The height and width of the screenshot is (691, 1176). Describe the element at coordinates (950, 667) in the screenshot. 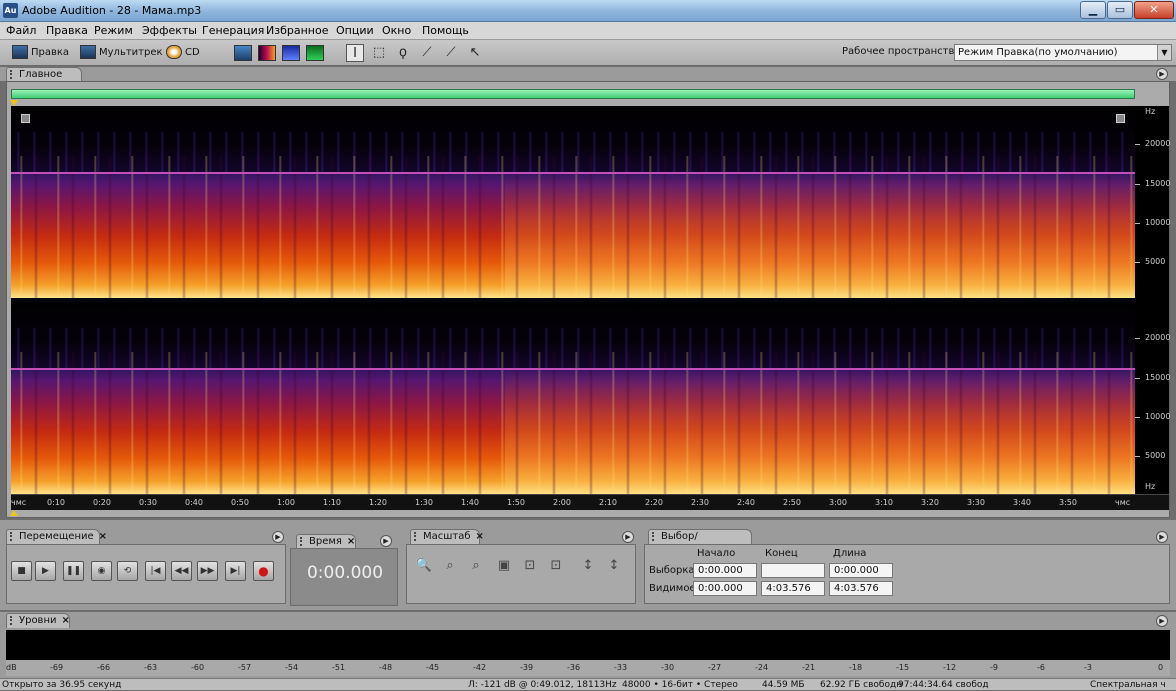

I see `db-tick-label: -12` at that location.